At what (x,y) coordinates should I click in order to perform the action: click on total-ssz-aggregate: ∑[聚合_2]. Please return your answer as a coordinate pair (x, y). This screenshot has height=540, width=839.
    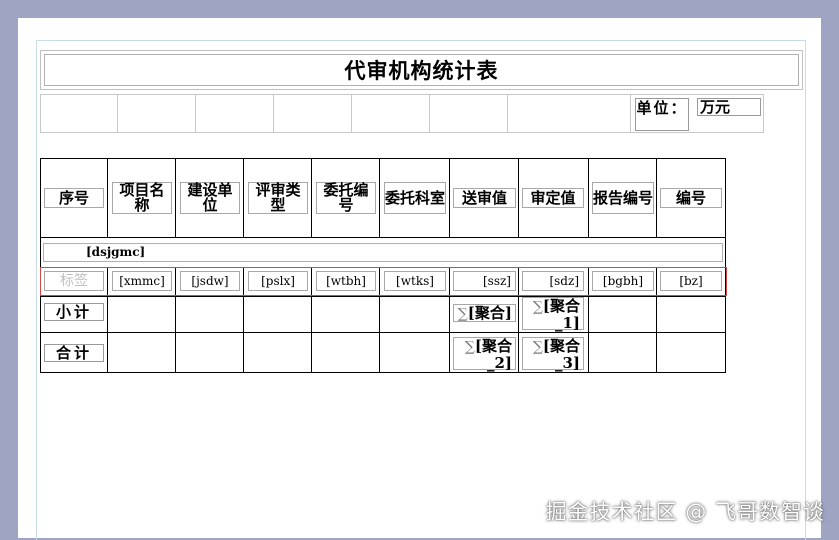
    Looking at the image, I should click on (484, 354).